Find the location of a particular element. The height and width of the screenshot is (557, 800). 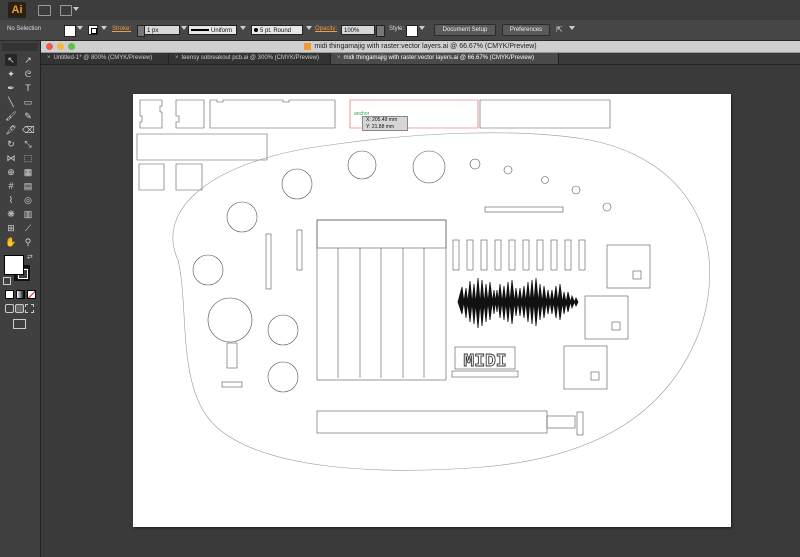

cursor-position-tooltip: X: 205.49 mm Y: 21.88 mm is located at coordinates (385, 123).